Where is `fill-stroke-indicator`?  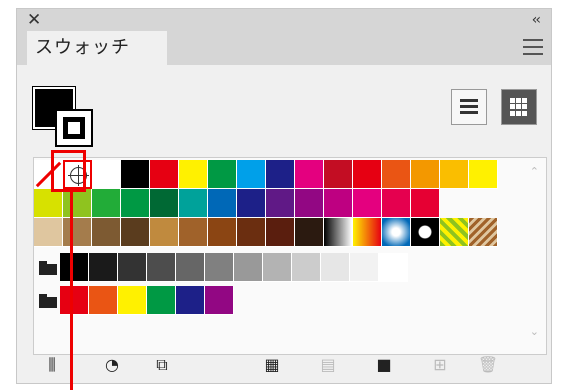 fill-stroke-indicator is located at coordinates (67, 121).